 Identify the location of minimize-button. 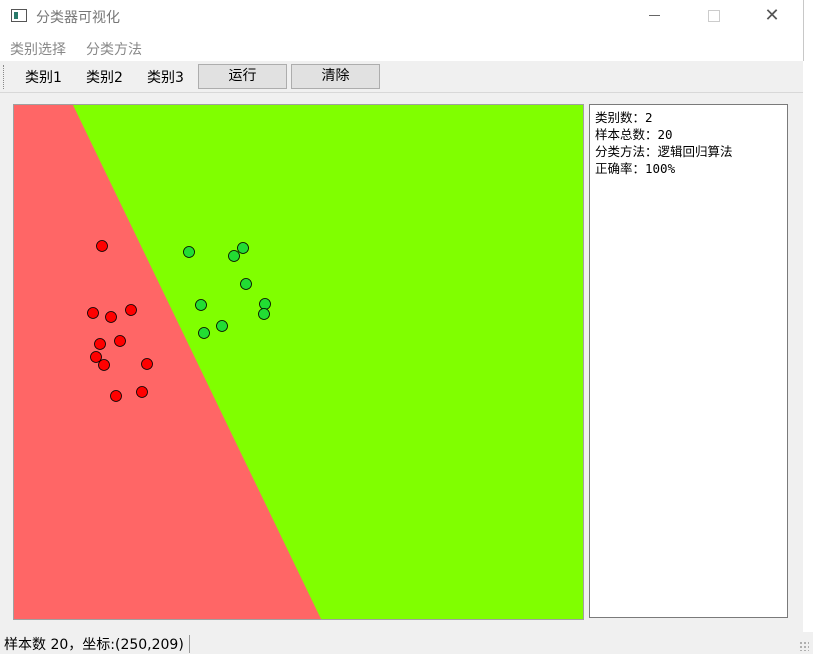
(654, 16).